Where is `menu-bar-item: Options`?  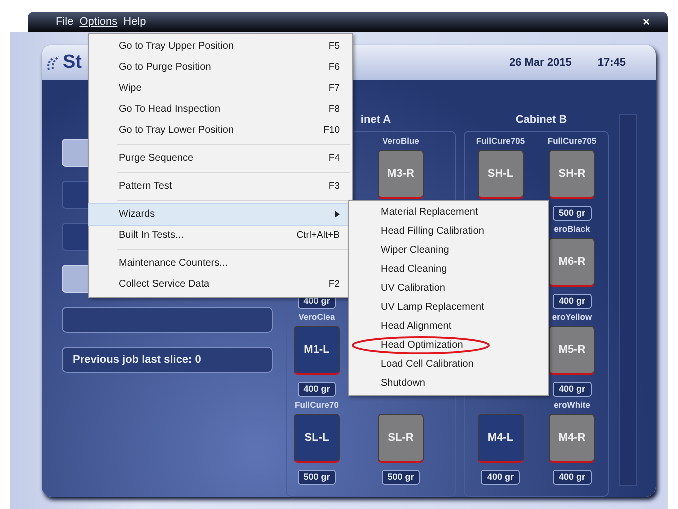 menu-bar-item: Options is located at coordinates (99, 22).